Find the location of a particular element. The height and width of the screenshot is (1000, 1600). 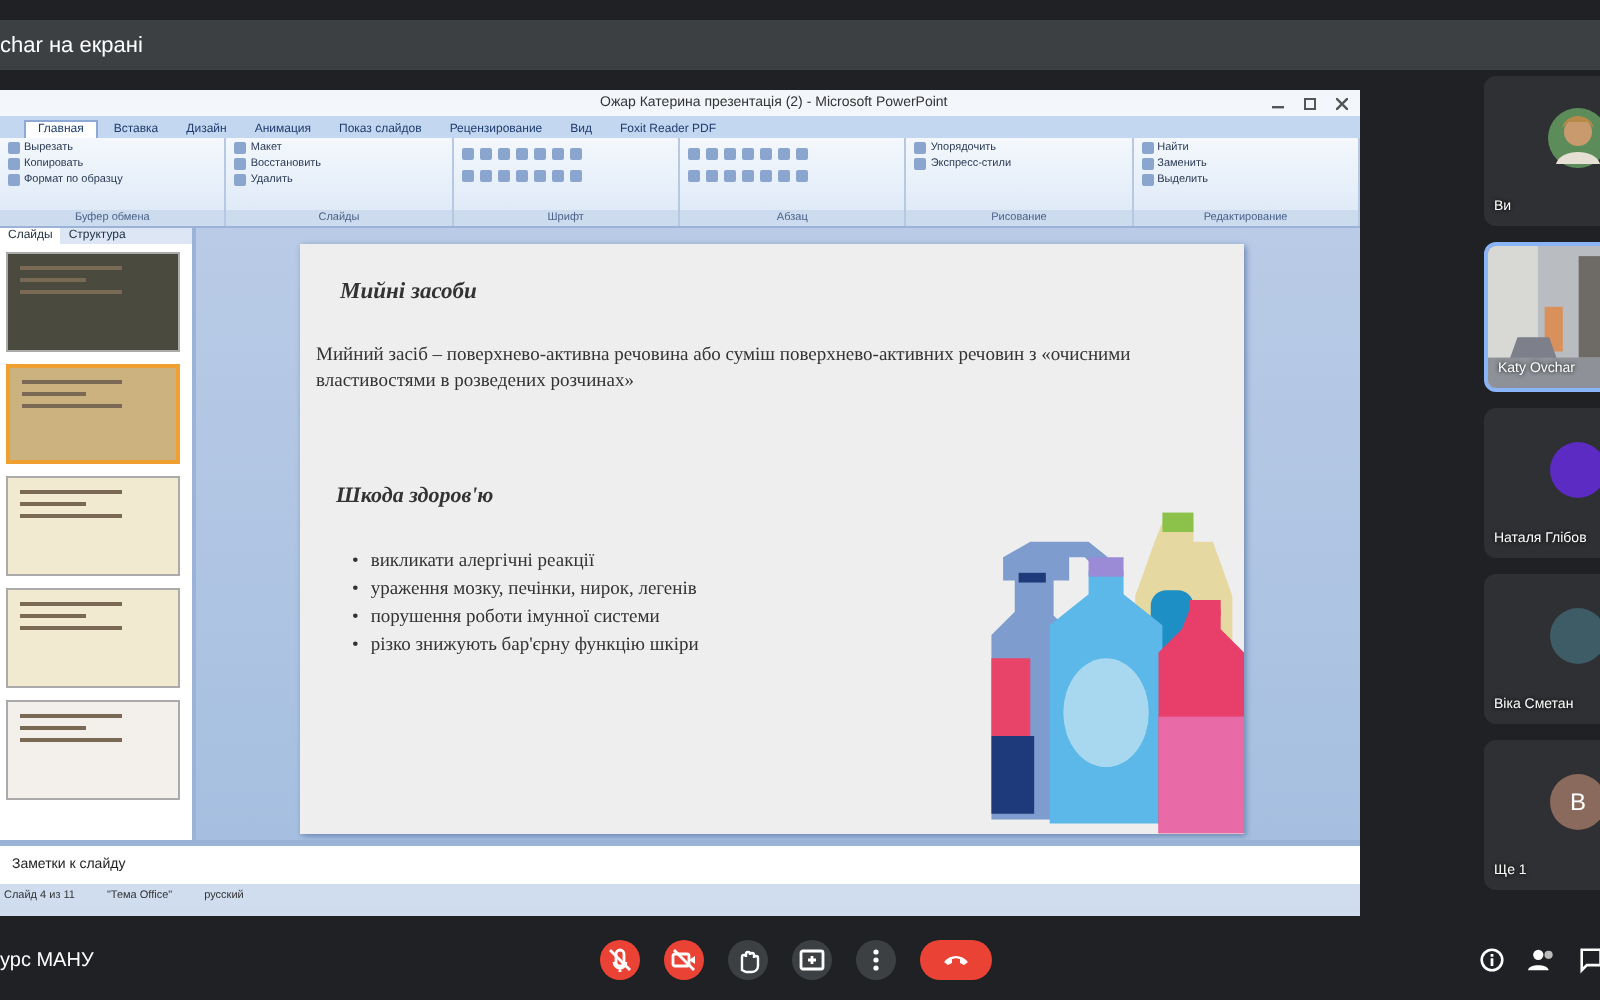

meeting-name: урс МАНУ is located at coordinates (48, 960).